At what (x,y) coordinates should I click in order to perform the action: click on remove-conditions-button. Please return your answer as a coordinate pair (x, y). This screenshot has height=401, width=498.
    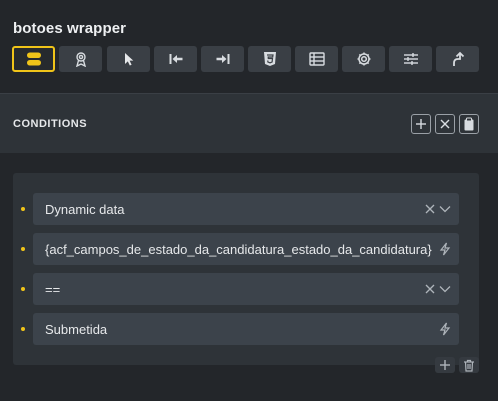
    Looking at the image, I should click on (445, 124).